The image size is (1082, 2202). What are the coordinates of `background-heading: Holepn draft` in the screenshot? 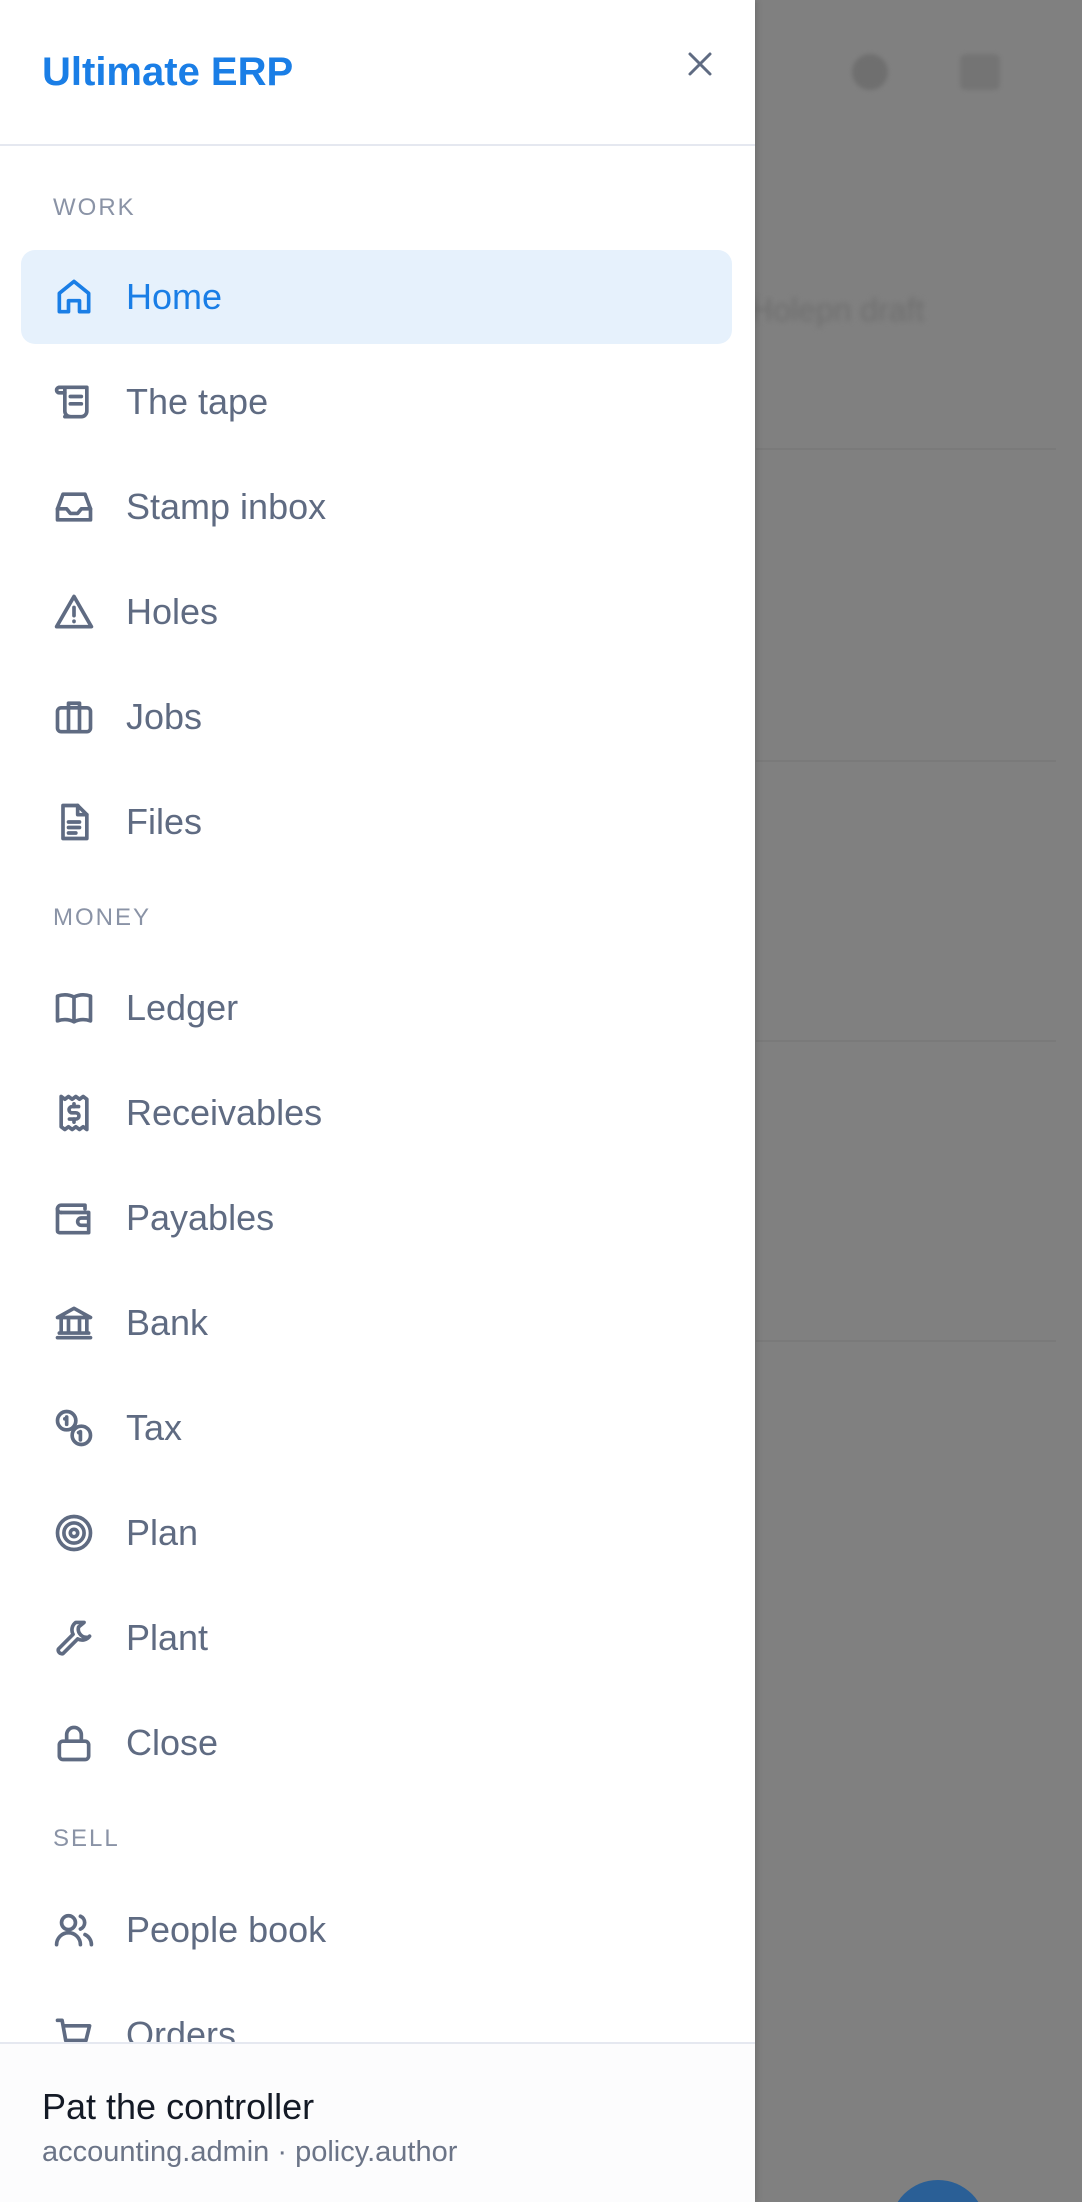 It's located at (837, 310).